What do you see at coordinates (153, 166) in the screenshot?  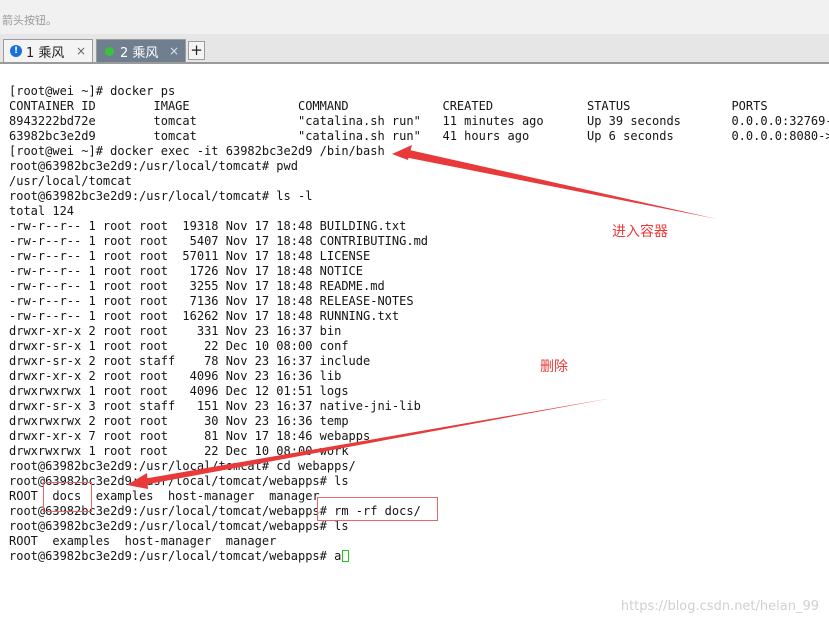 I see `terminal-line: root@63982bc3e2d9:/usr/local/tomcat# pwd` at bounding box center [153, 166].